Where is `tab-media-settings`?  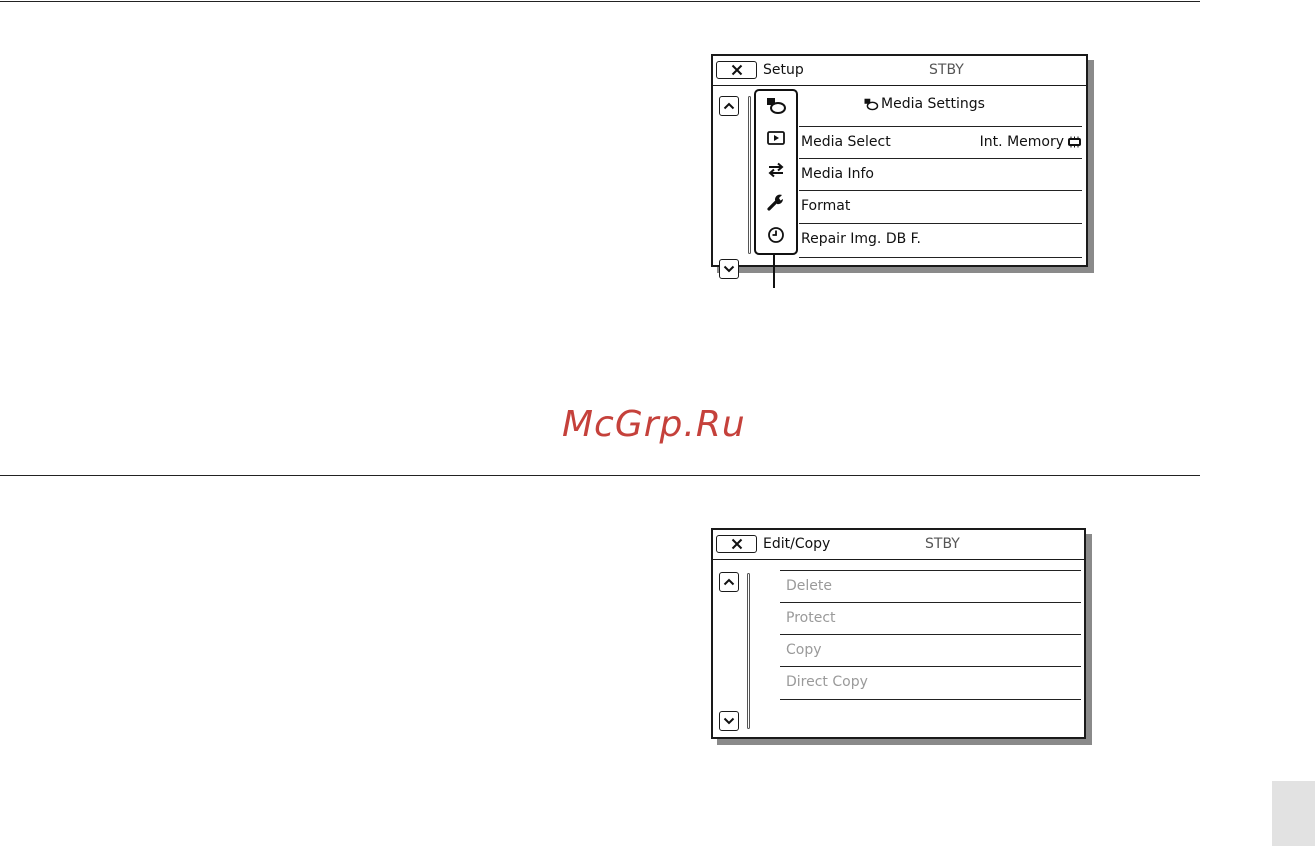 tab-media-settings is located at coordinates (776, 106).